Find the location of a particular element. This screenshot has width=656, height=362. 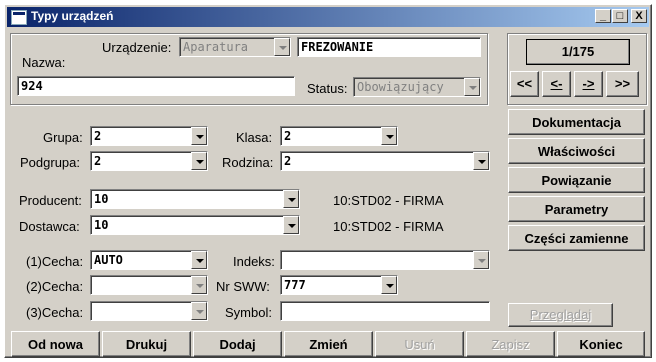

wlasciwosci-button: Właściwości is located at coordinates (576, 151).